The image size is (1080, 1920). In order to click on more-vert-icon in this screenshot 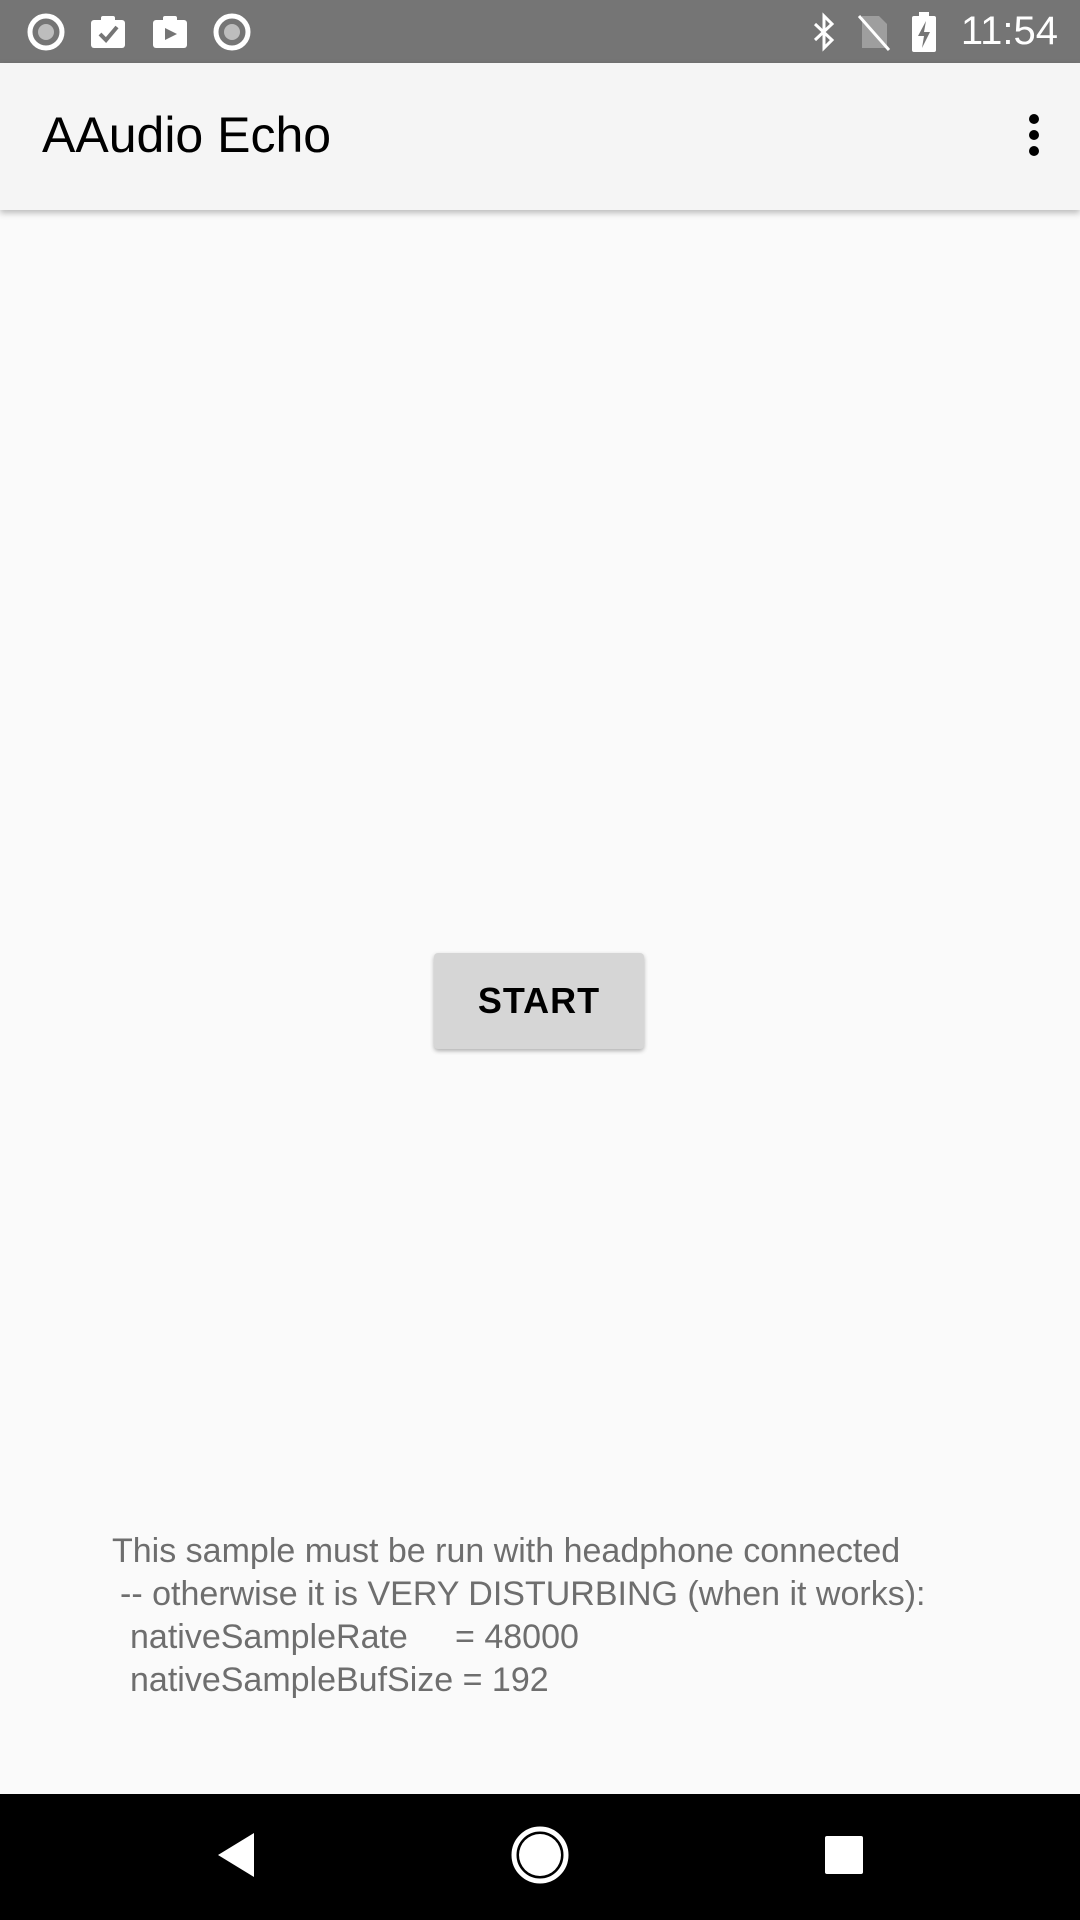, I will do `click(1034, 137)`.